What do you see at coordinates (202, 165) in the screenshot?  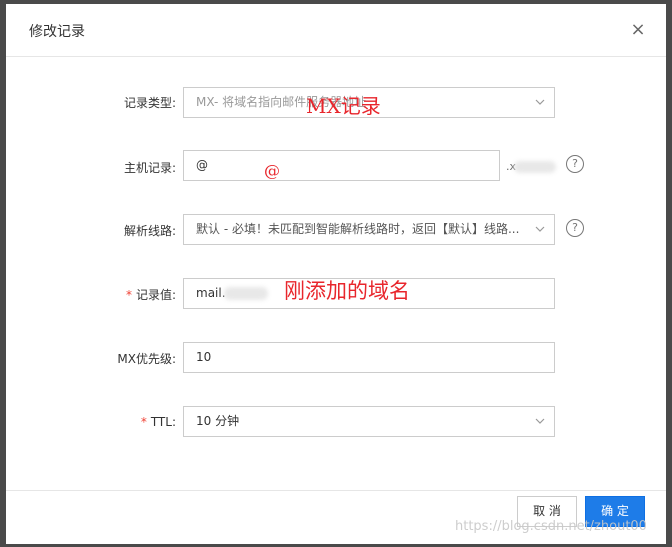 I see `host-value: @` at bounding box center [202, 165].